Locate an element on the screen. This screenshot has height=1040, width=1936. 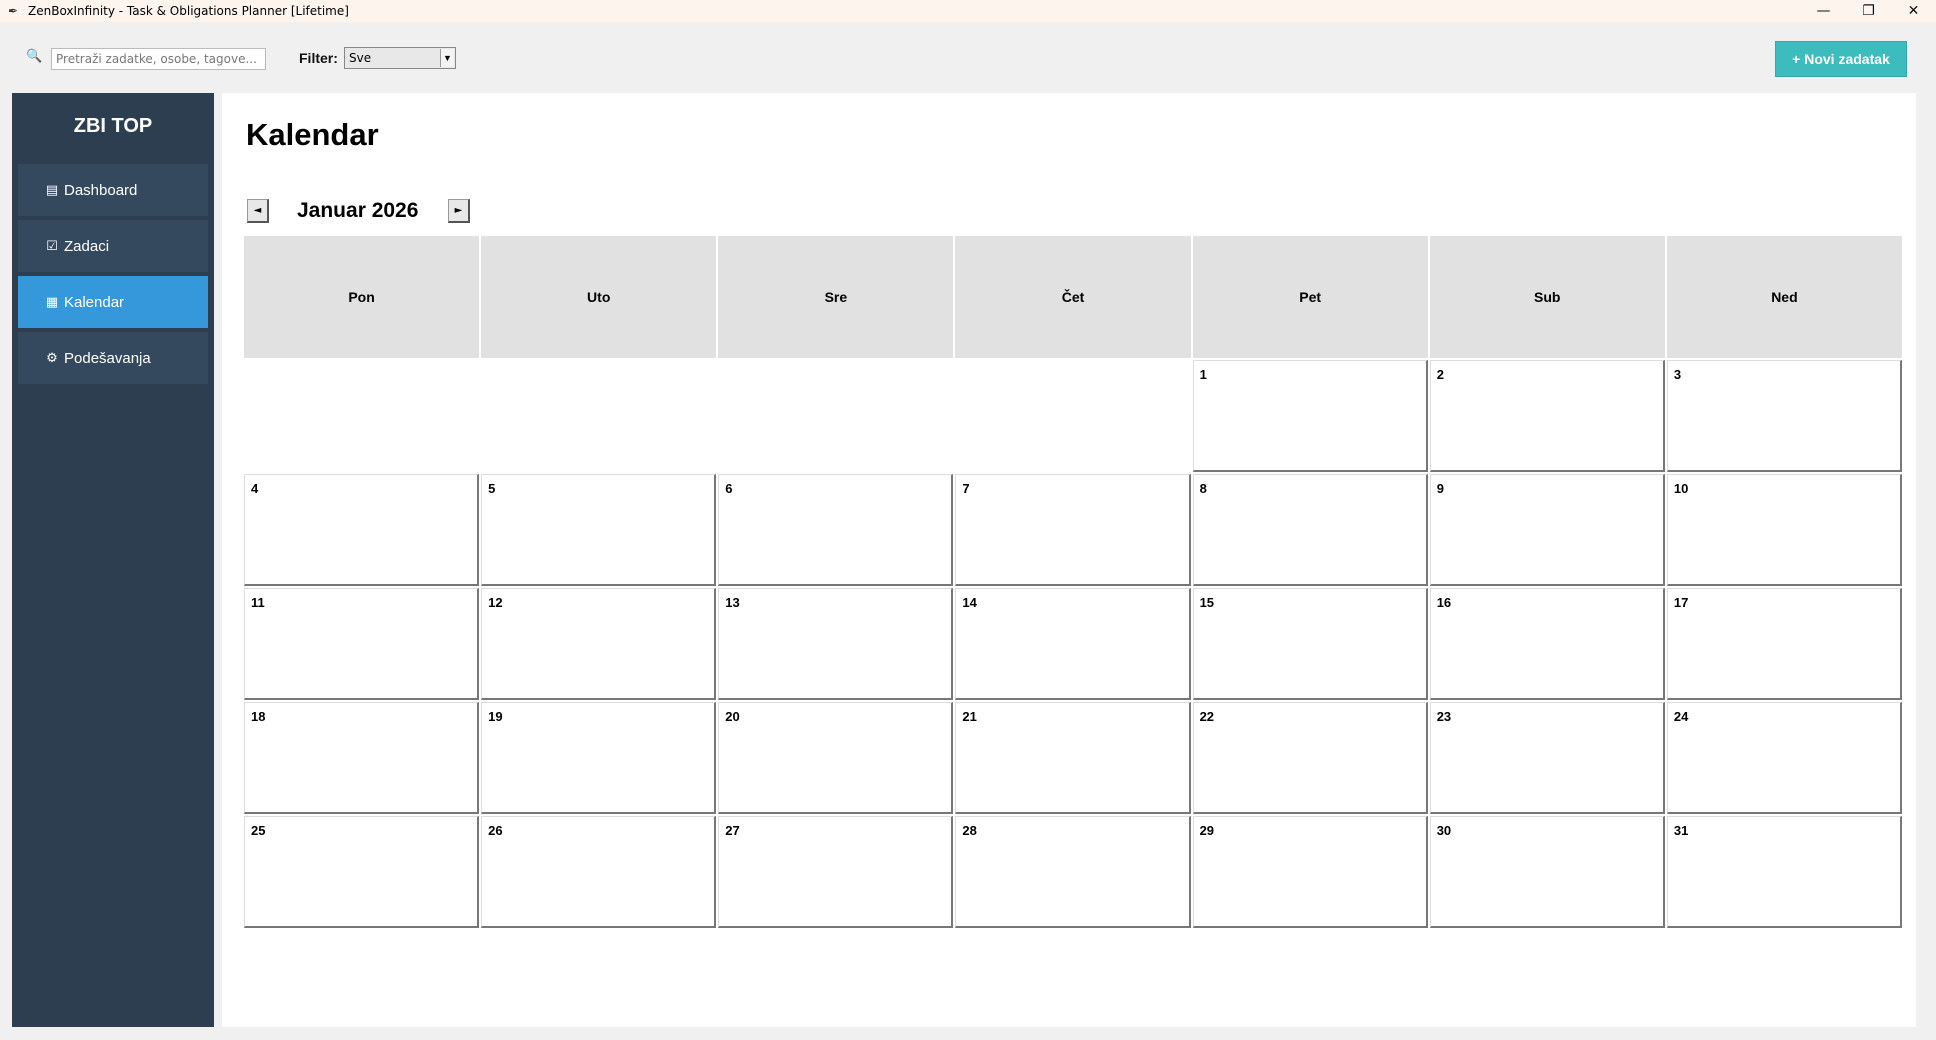
sidebar-item-kalendar: ▦ Kalendar is located at coordinates (113, 302).